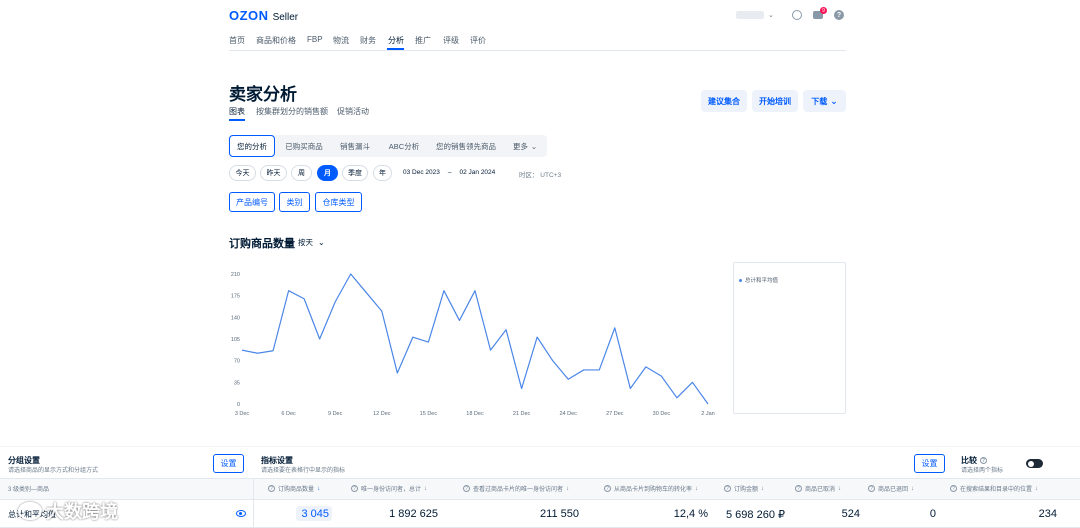  What do you see at coordinates (237, 40) in the screenshot?
I see `nav-item-home: 首页` at bounding box center [237, 40].